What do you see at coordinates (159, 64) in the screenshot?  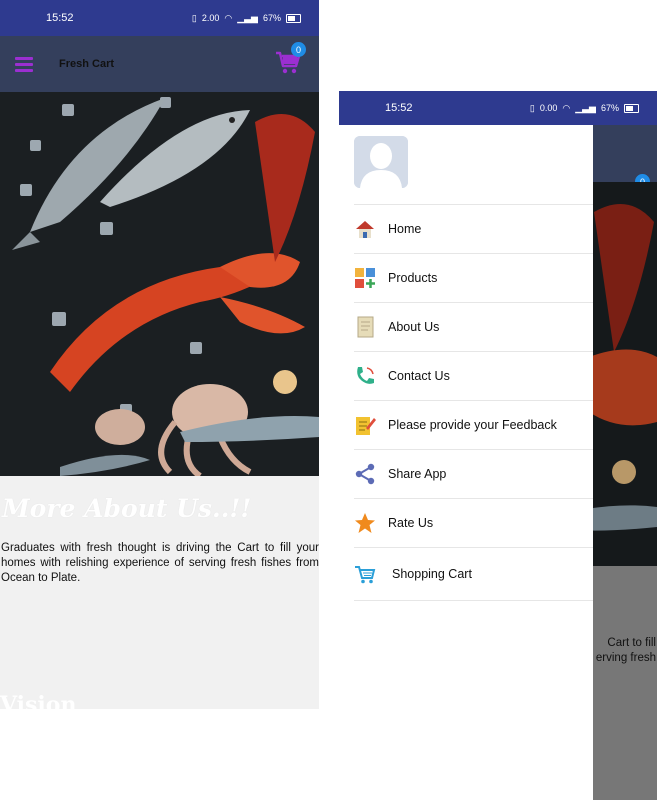 I see `app-bar: Fresh Cart 0` at bounding box center [159, 64].